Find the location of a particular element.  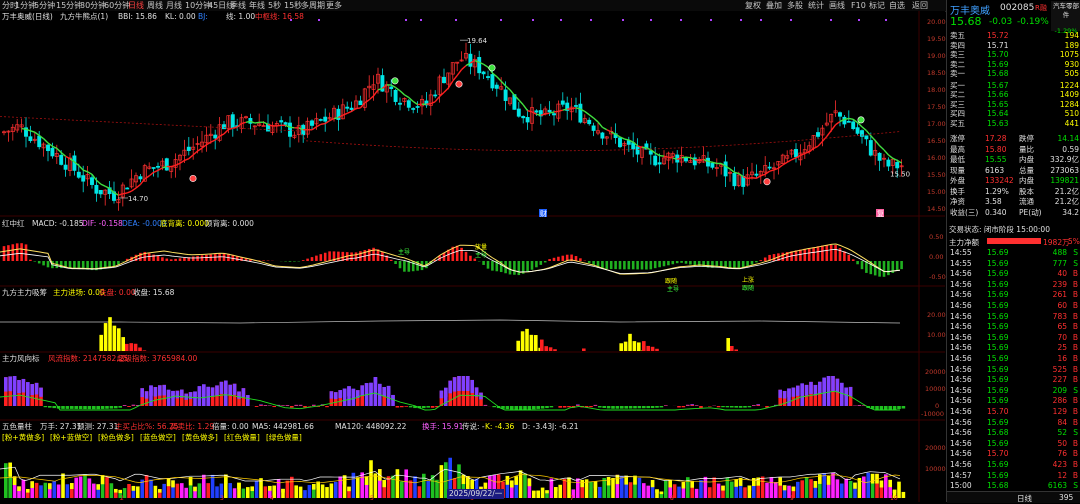

period-item: 1分钟 is located at coordinates (25, 5).